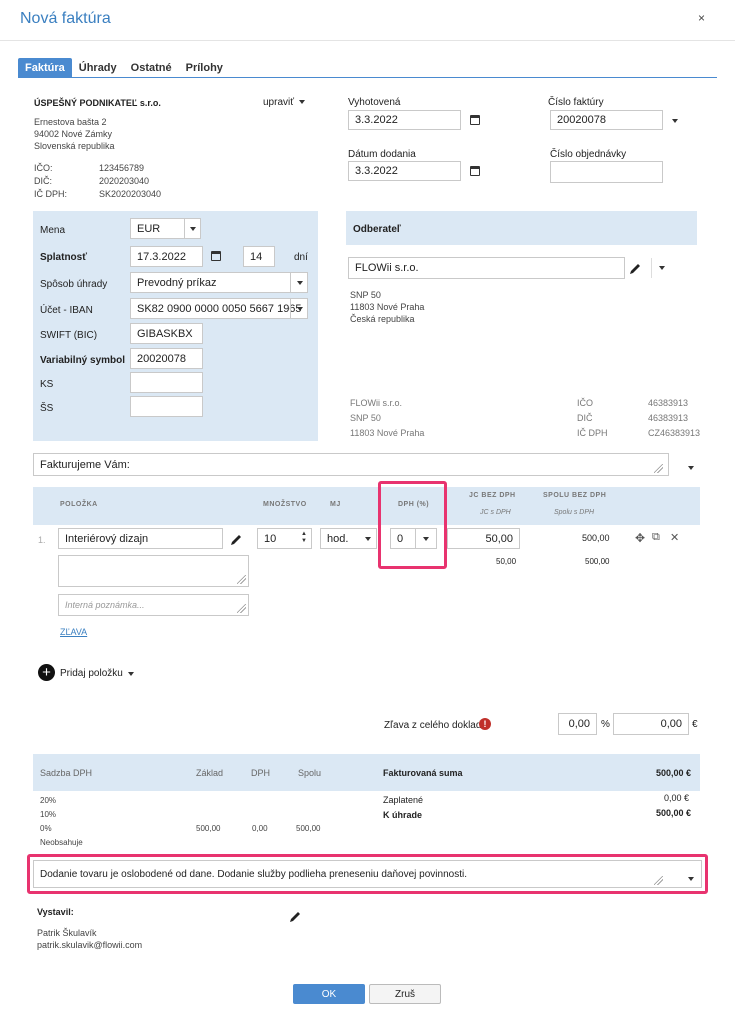 This screenshot has height=1024, width=735. I want to click on col-total: SPOLU BEZ DPH, so click(575, 495).